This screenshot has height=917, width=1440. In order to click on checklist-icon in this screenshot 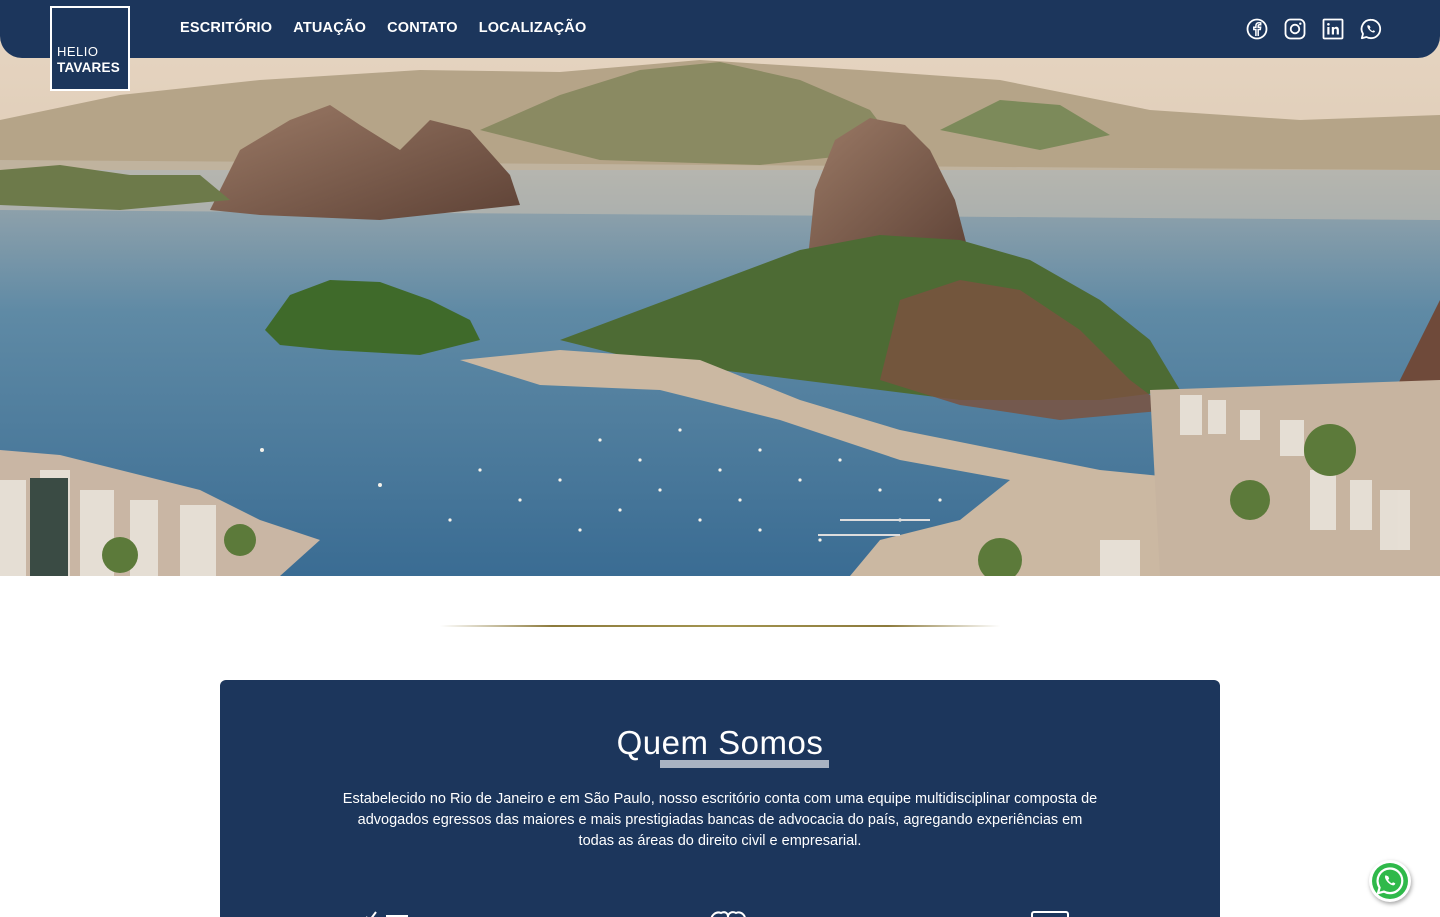, I will do `click(387, 912)`.